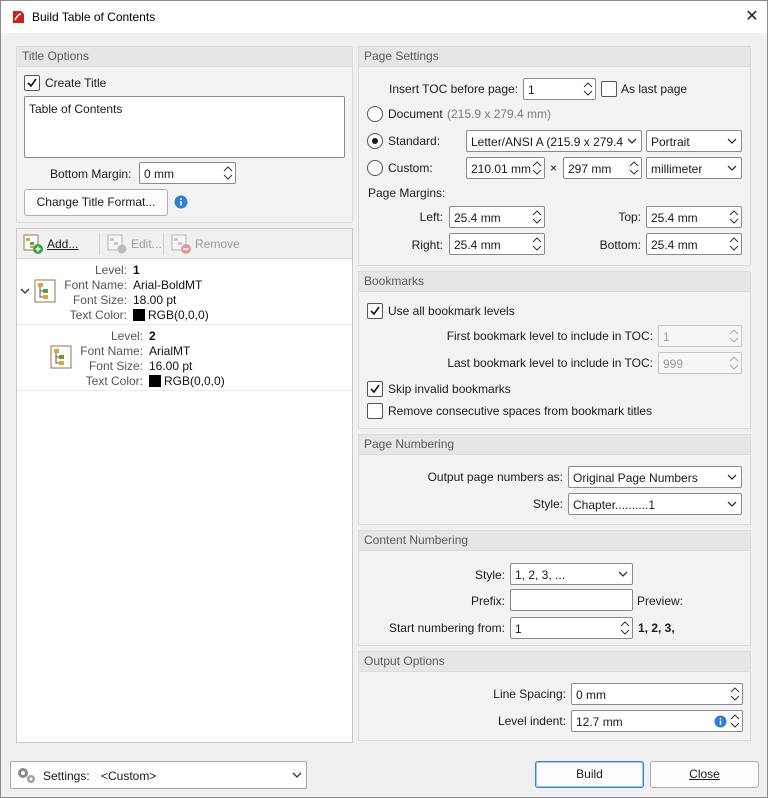 The image size is (768, 798). I want to click on remove-level-button: Remove, so click(205, 244).